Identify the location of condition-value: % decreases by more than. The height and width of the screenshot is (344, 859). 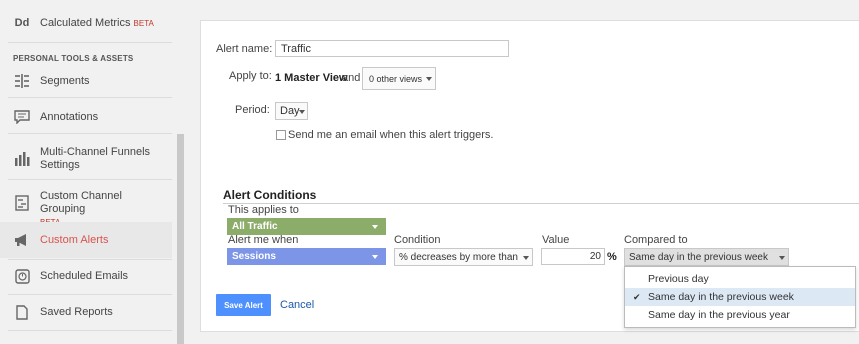
(458, 257).